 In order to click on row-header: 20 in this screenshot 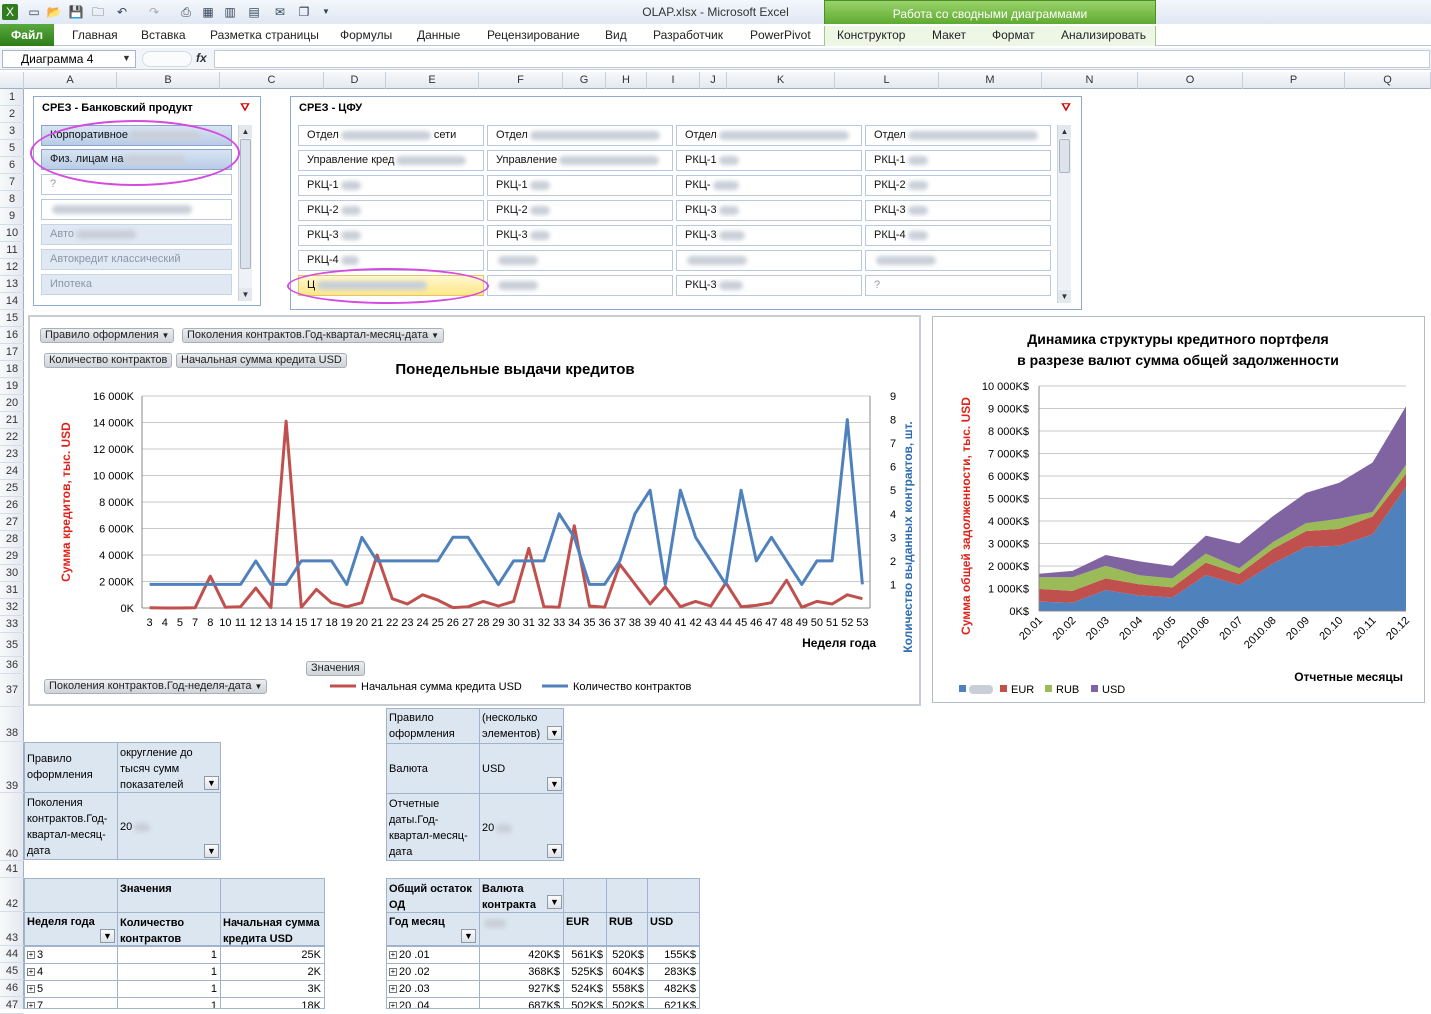, I will do `click(12, 403)`.